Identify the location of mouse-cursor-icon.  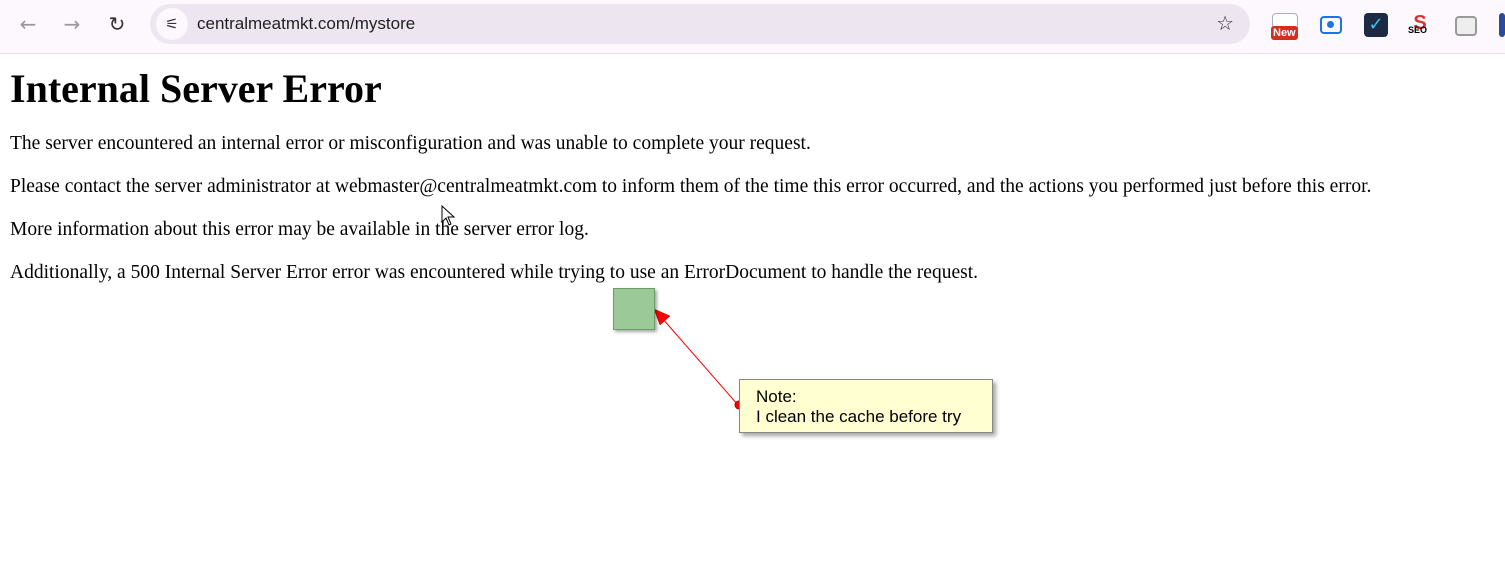
(448, 215).